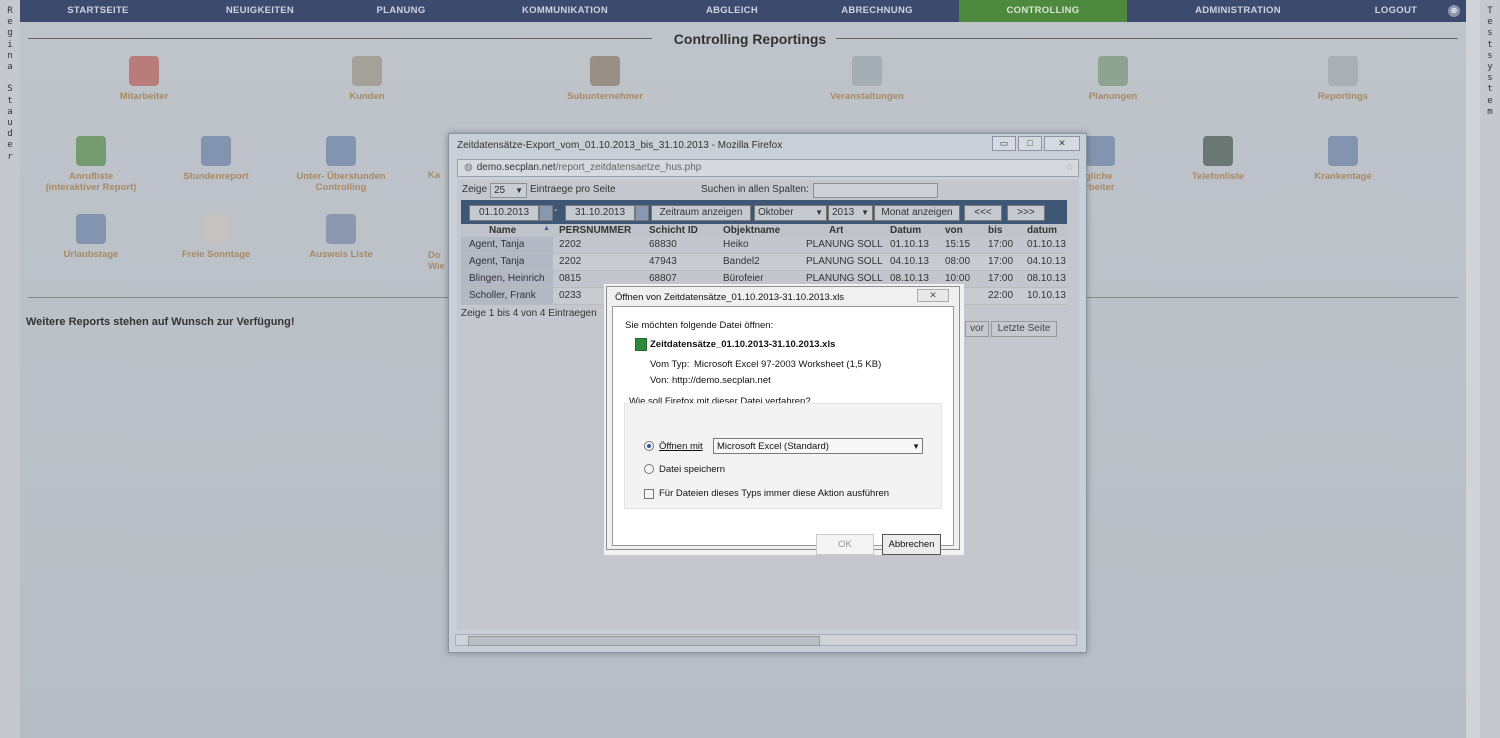 The width and height of the screenshot is (1500, 738). I want to click on file-name: Zeitdatensätze_01.10.2013-31.10.2013.xls, so click(743, 344).